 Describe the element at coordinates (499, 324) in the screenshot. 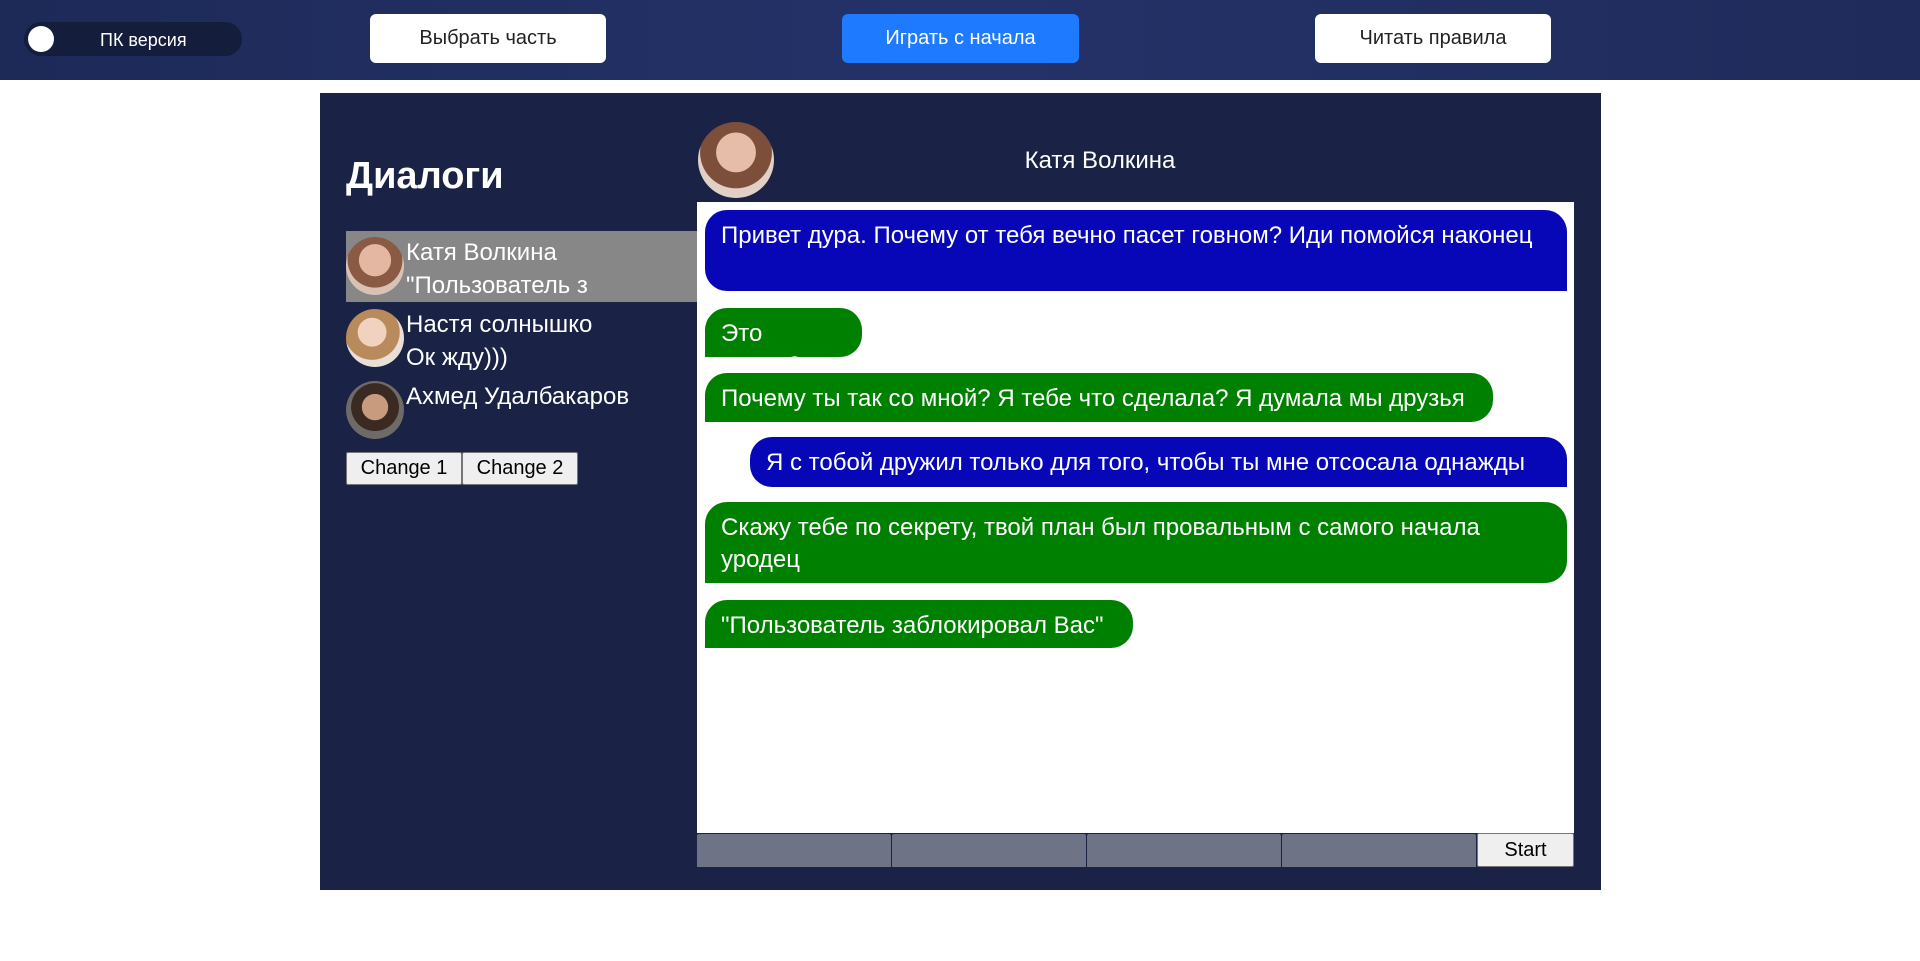

I see `dialog-name: Настя солнышко` at that location.